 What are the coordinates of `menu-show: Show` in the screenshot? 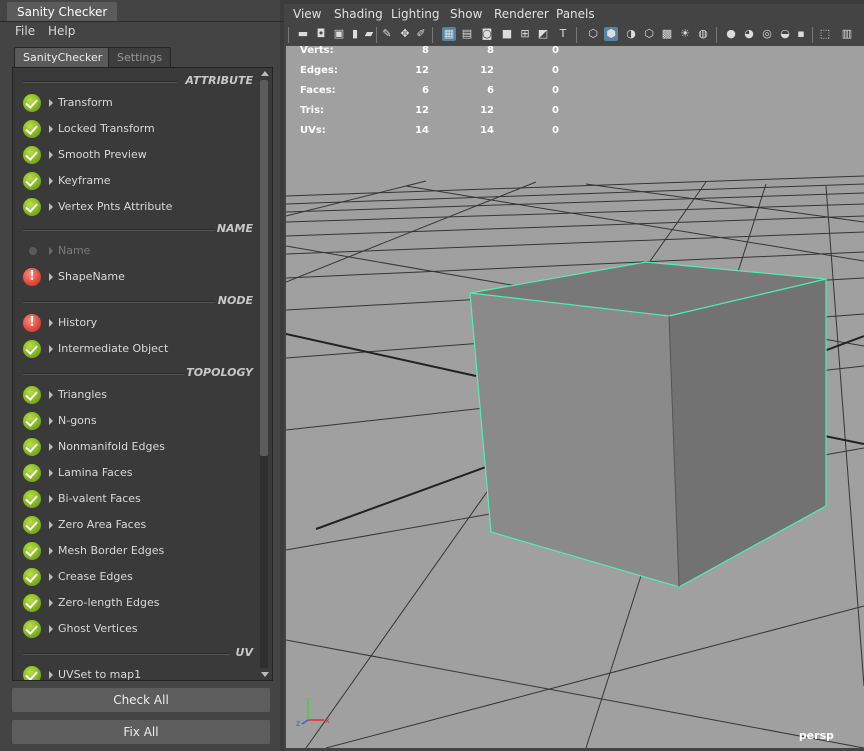 It's located at (466, 14).